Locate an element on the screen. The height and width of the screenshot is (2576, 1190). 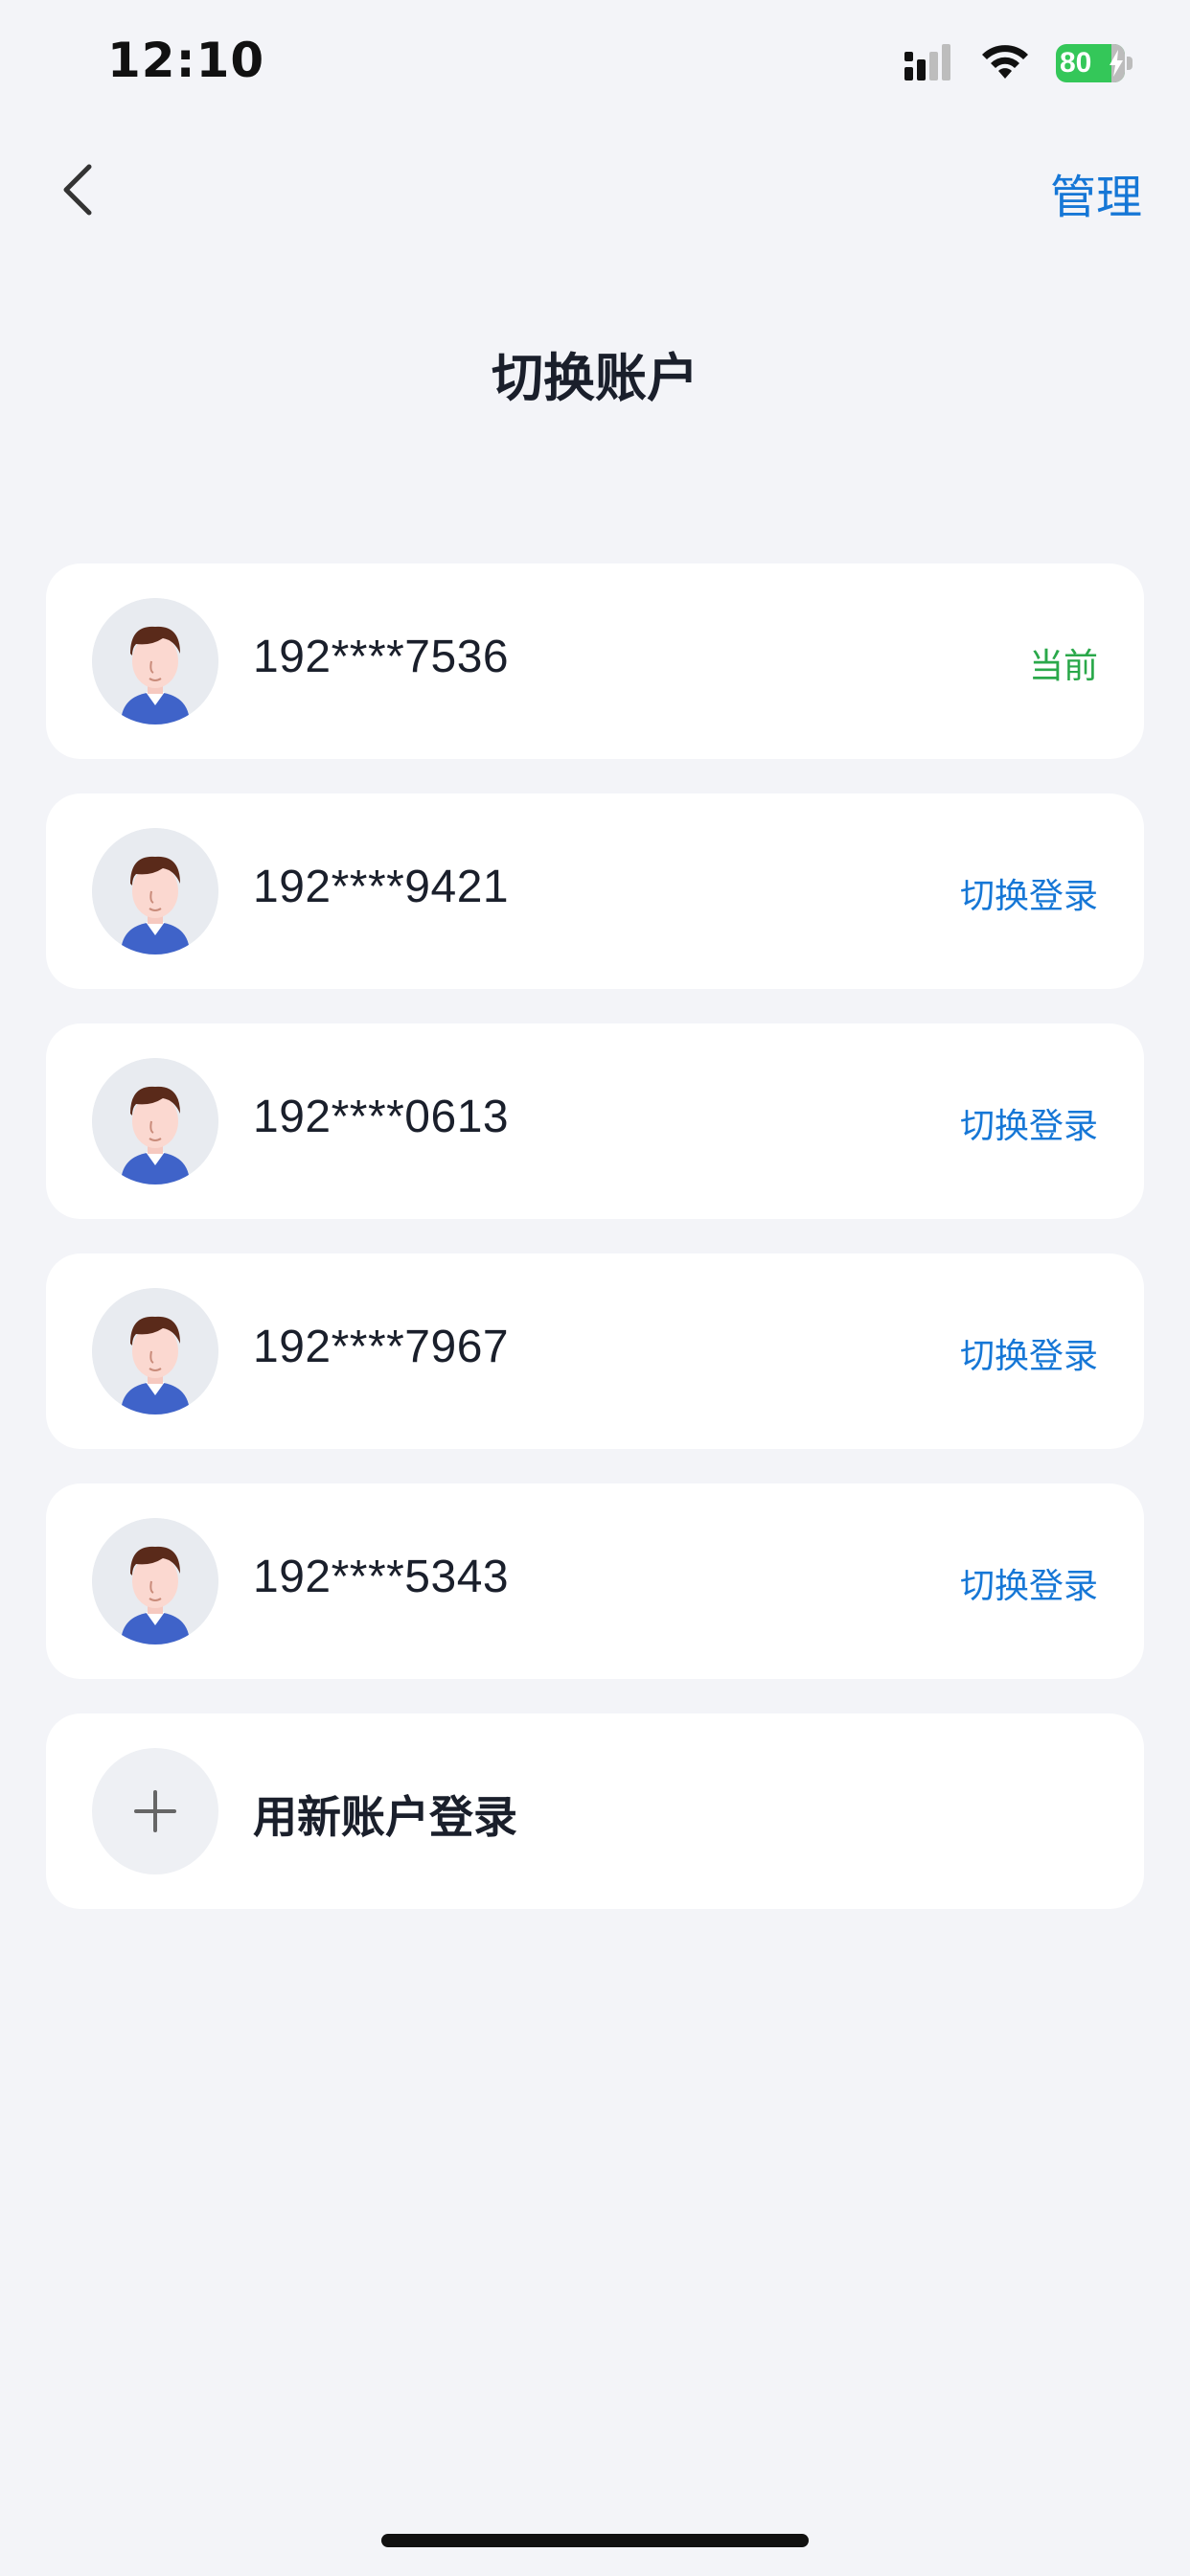
account-card: 192****7536 当前 is located at coordinates (595, 661).